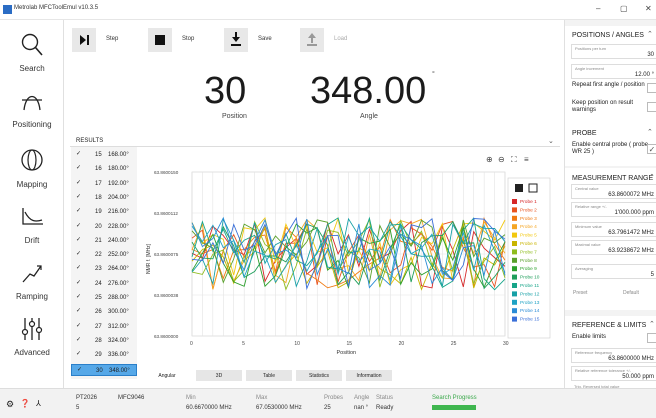 The width and height of the screenshot is (656, 418). I want to click on keep-position-checkbox, so click(651, 107).